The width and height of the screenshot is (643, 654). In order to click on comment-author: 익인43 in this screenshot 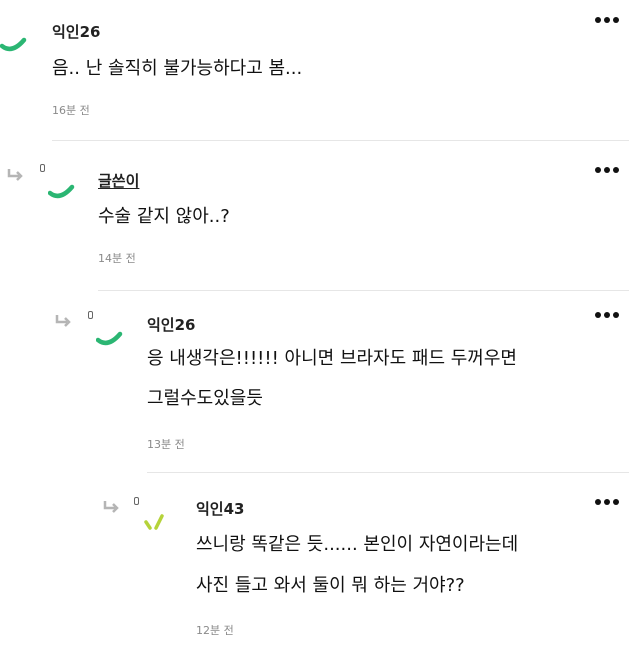, I will do `click(220, 508)`.